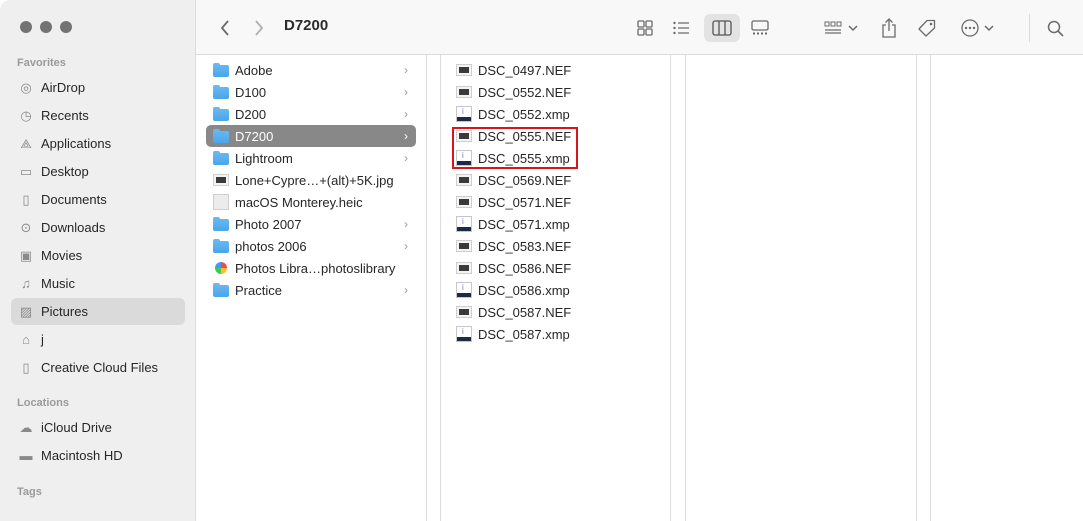 This screenshot has width=1083, height=521. Describe the element at coordinates (515, 148) in the screenshot. I see `highlight-annotation` at that location.